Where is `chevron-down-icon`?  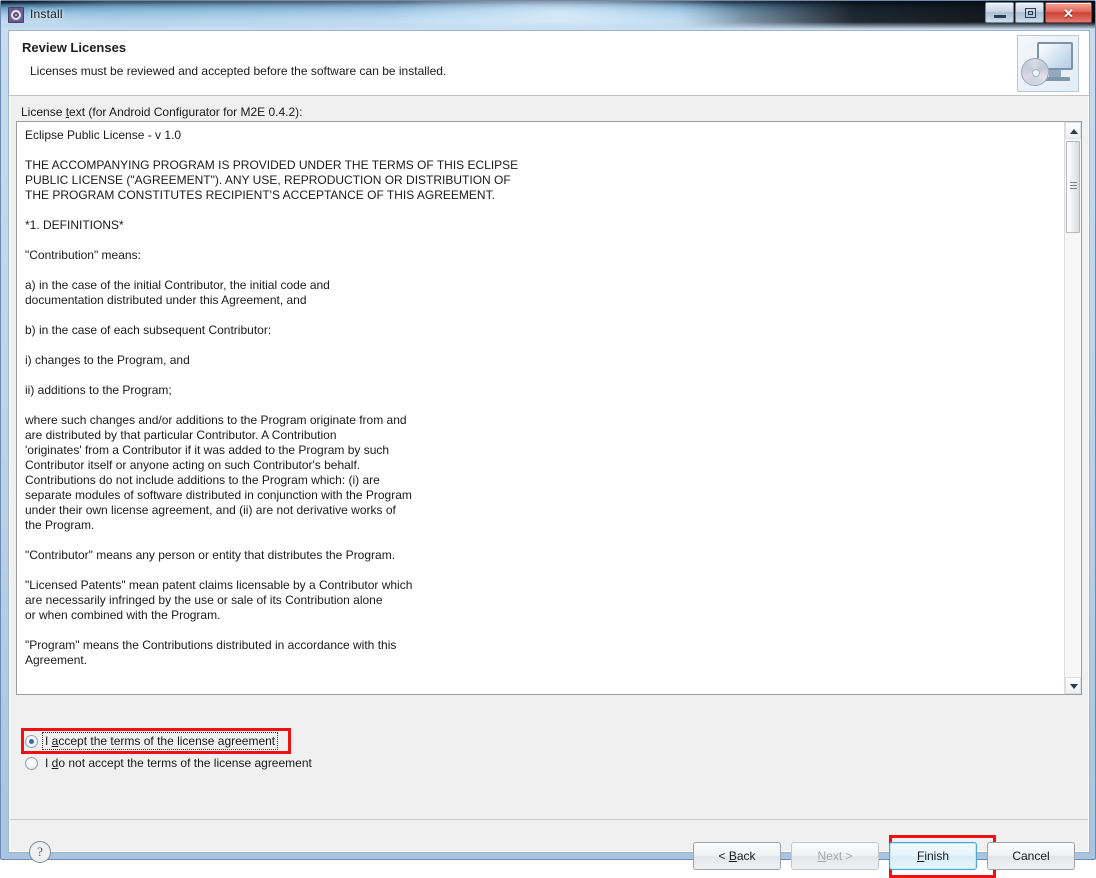
chevron-down-icon is located at coordinates (1074, 686).